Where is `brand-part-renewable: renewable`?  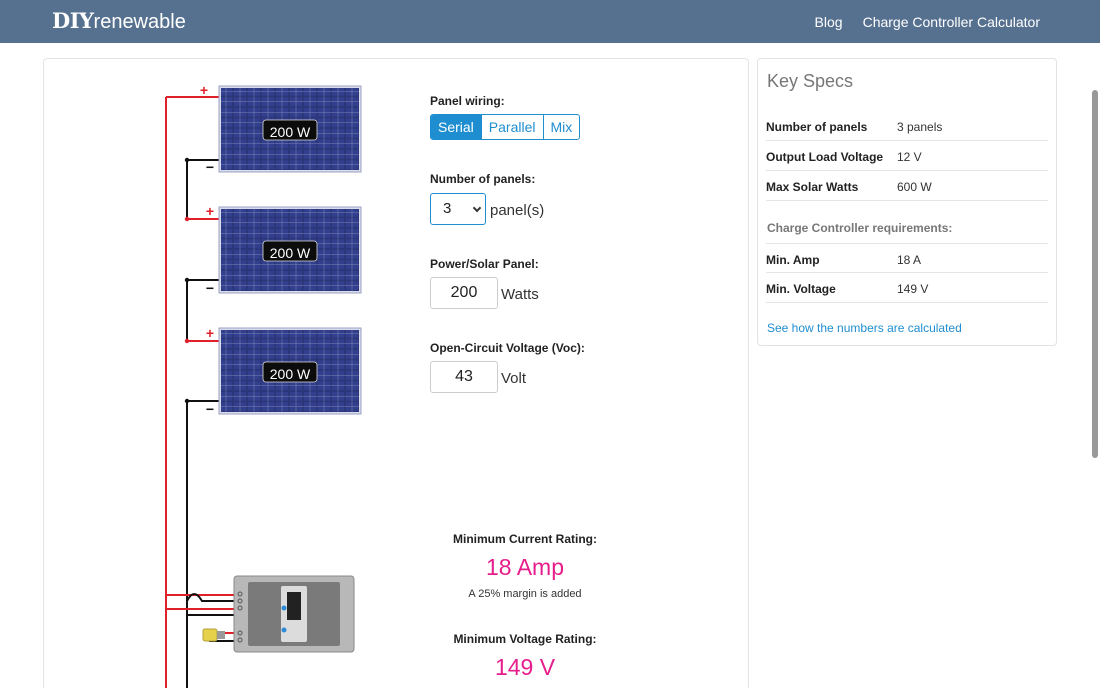
brand-part-renewable: renewable is located at coordinates (139, 22).